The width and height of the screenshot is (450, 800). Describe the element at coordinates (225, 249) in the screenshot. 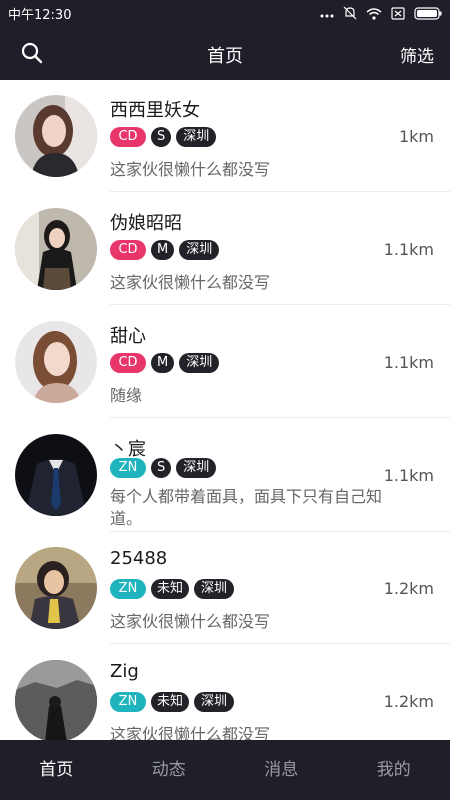

I see `list-item: 伪娘昭昭 CD M 深圳 1.1km 这家伙很懒什么都没写` at that location.